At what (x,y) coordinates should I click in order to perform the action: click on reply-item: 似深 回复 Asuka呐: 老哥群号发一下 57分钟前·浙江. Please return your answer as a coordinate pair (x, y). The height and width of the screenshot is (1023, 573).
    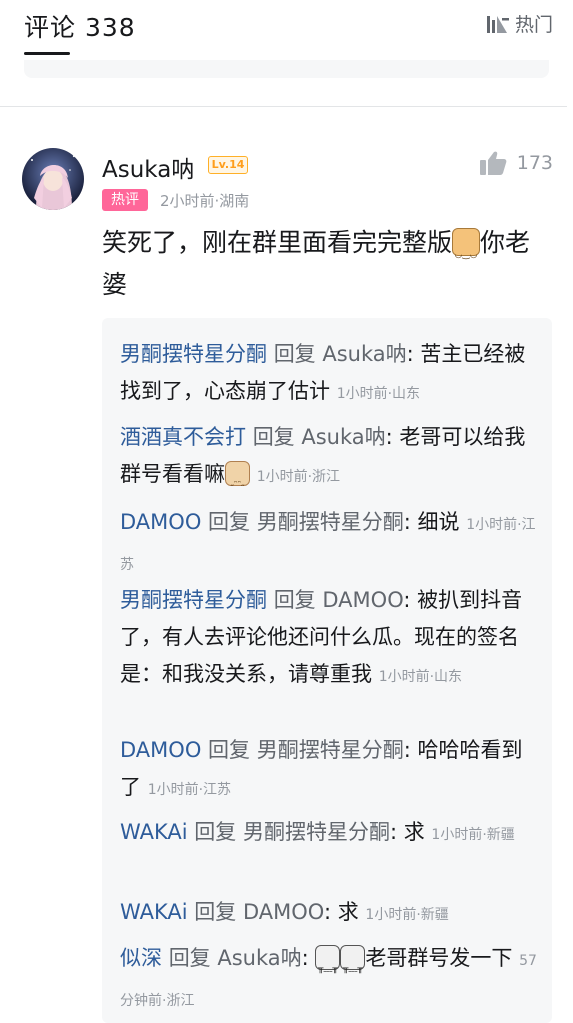
    Looking at the image, I should click on (329, 980).